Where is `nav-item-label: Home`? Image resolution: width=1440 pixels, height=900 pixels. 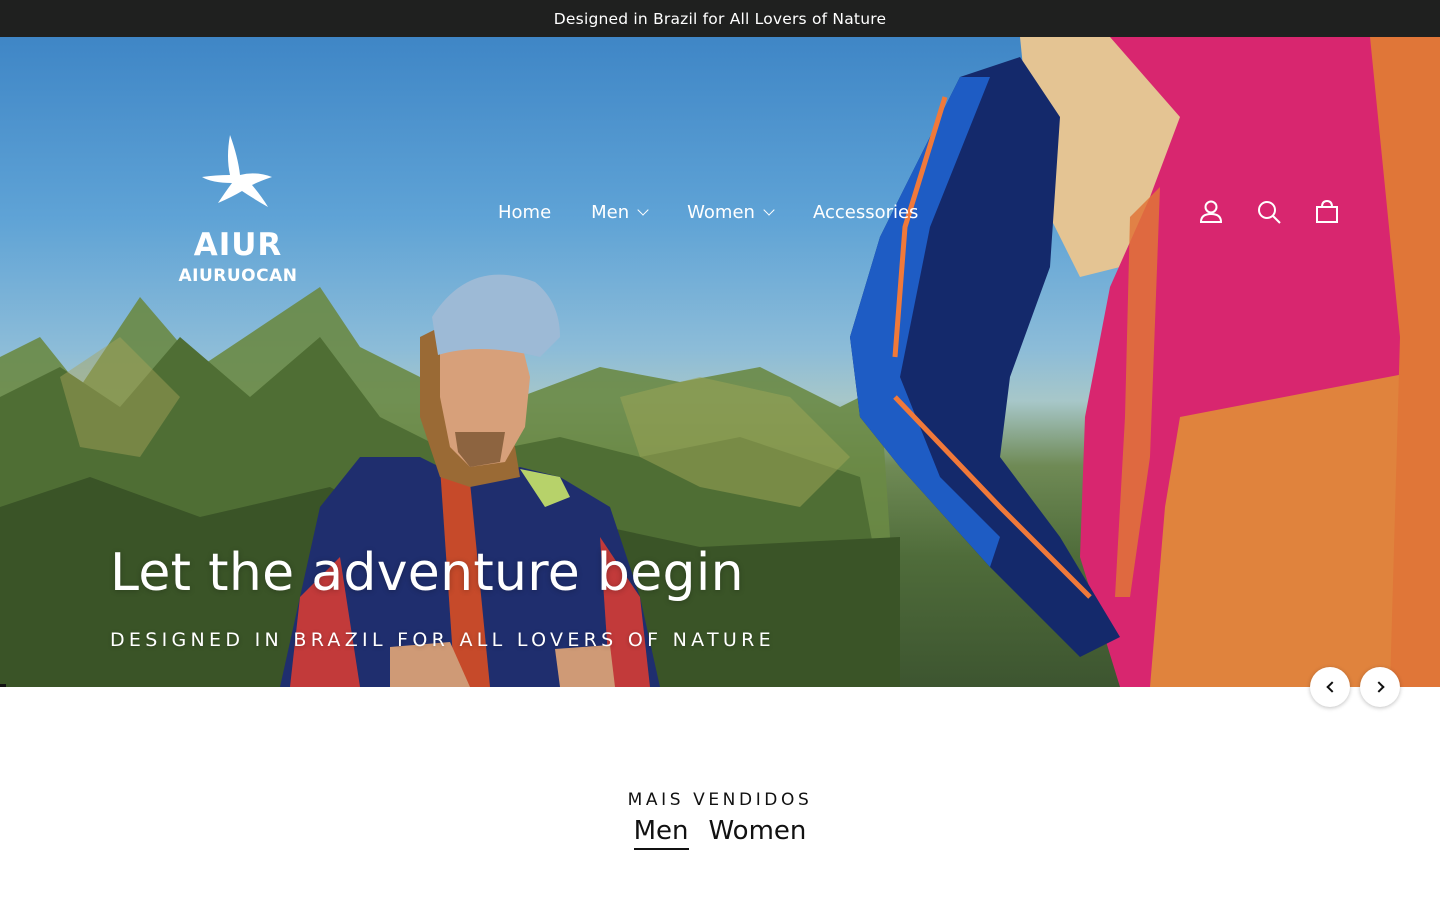
nav-item-label: Home is located at coordinates (525, 212).